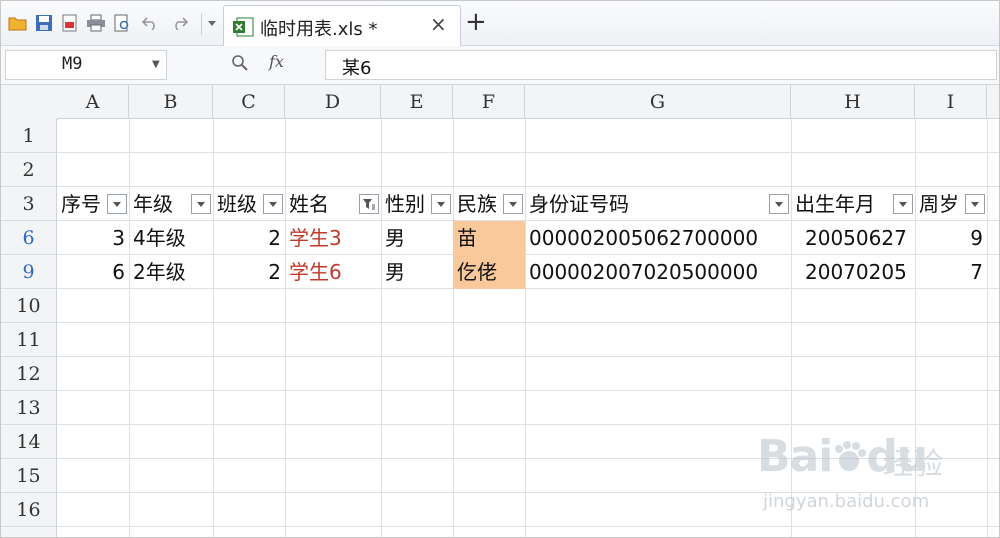 The height and width of the screenshot is (538, 1000). What do you see at coordinates (939, 204) in the screenshot?
I see `header-cell-i: 周岁` at bounding box center [939, 204].